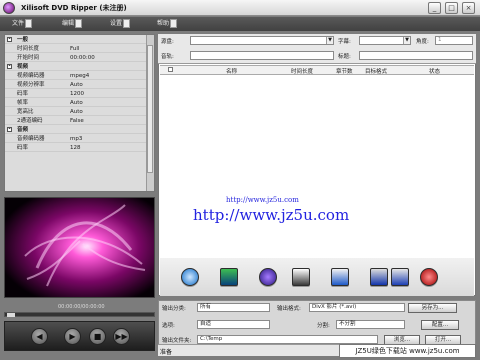  I want to click on format-category-label: 输出分类:, so click(174, 309).